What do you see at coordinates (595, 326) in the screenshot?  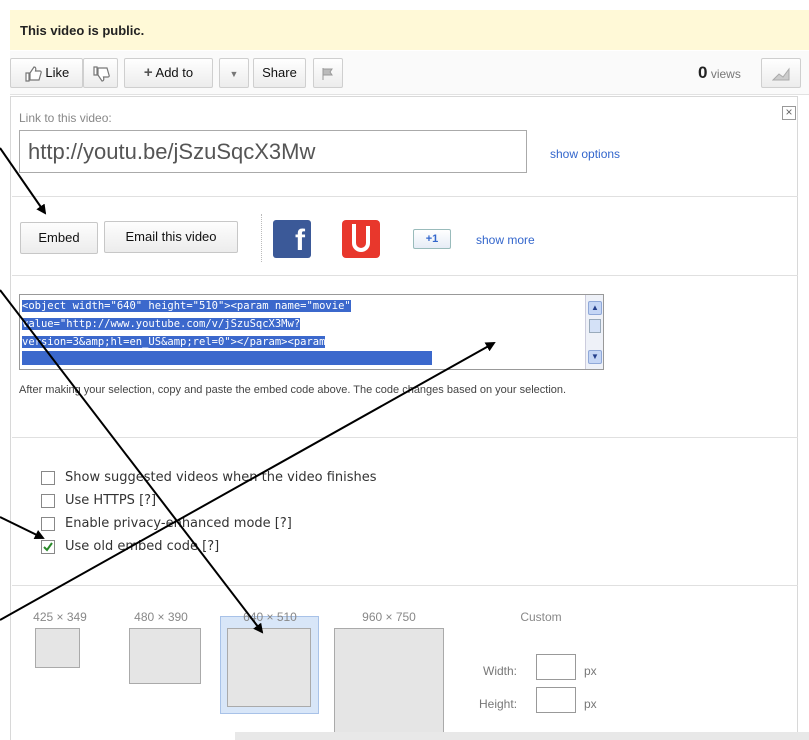 I see `scroll-thumb` at bounding box center [595, 326].